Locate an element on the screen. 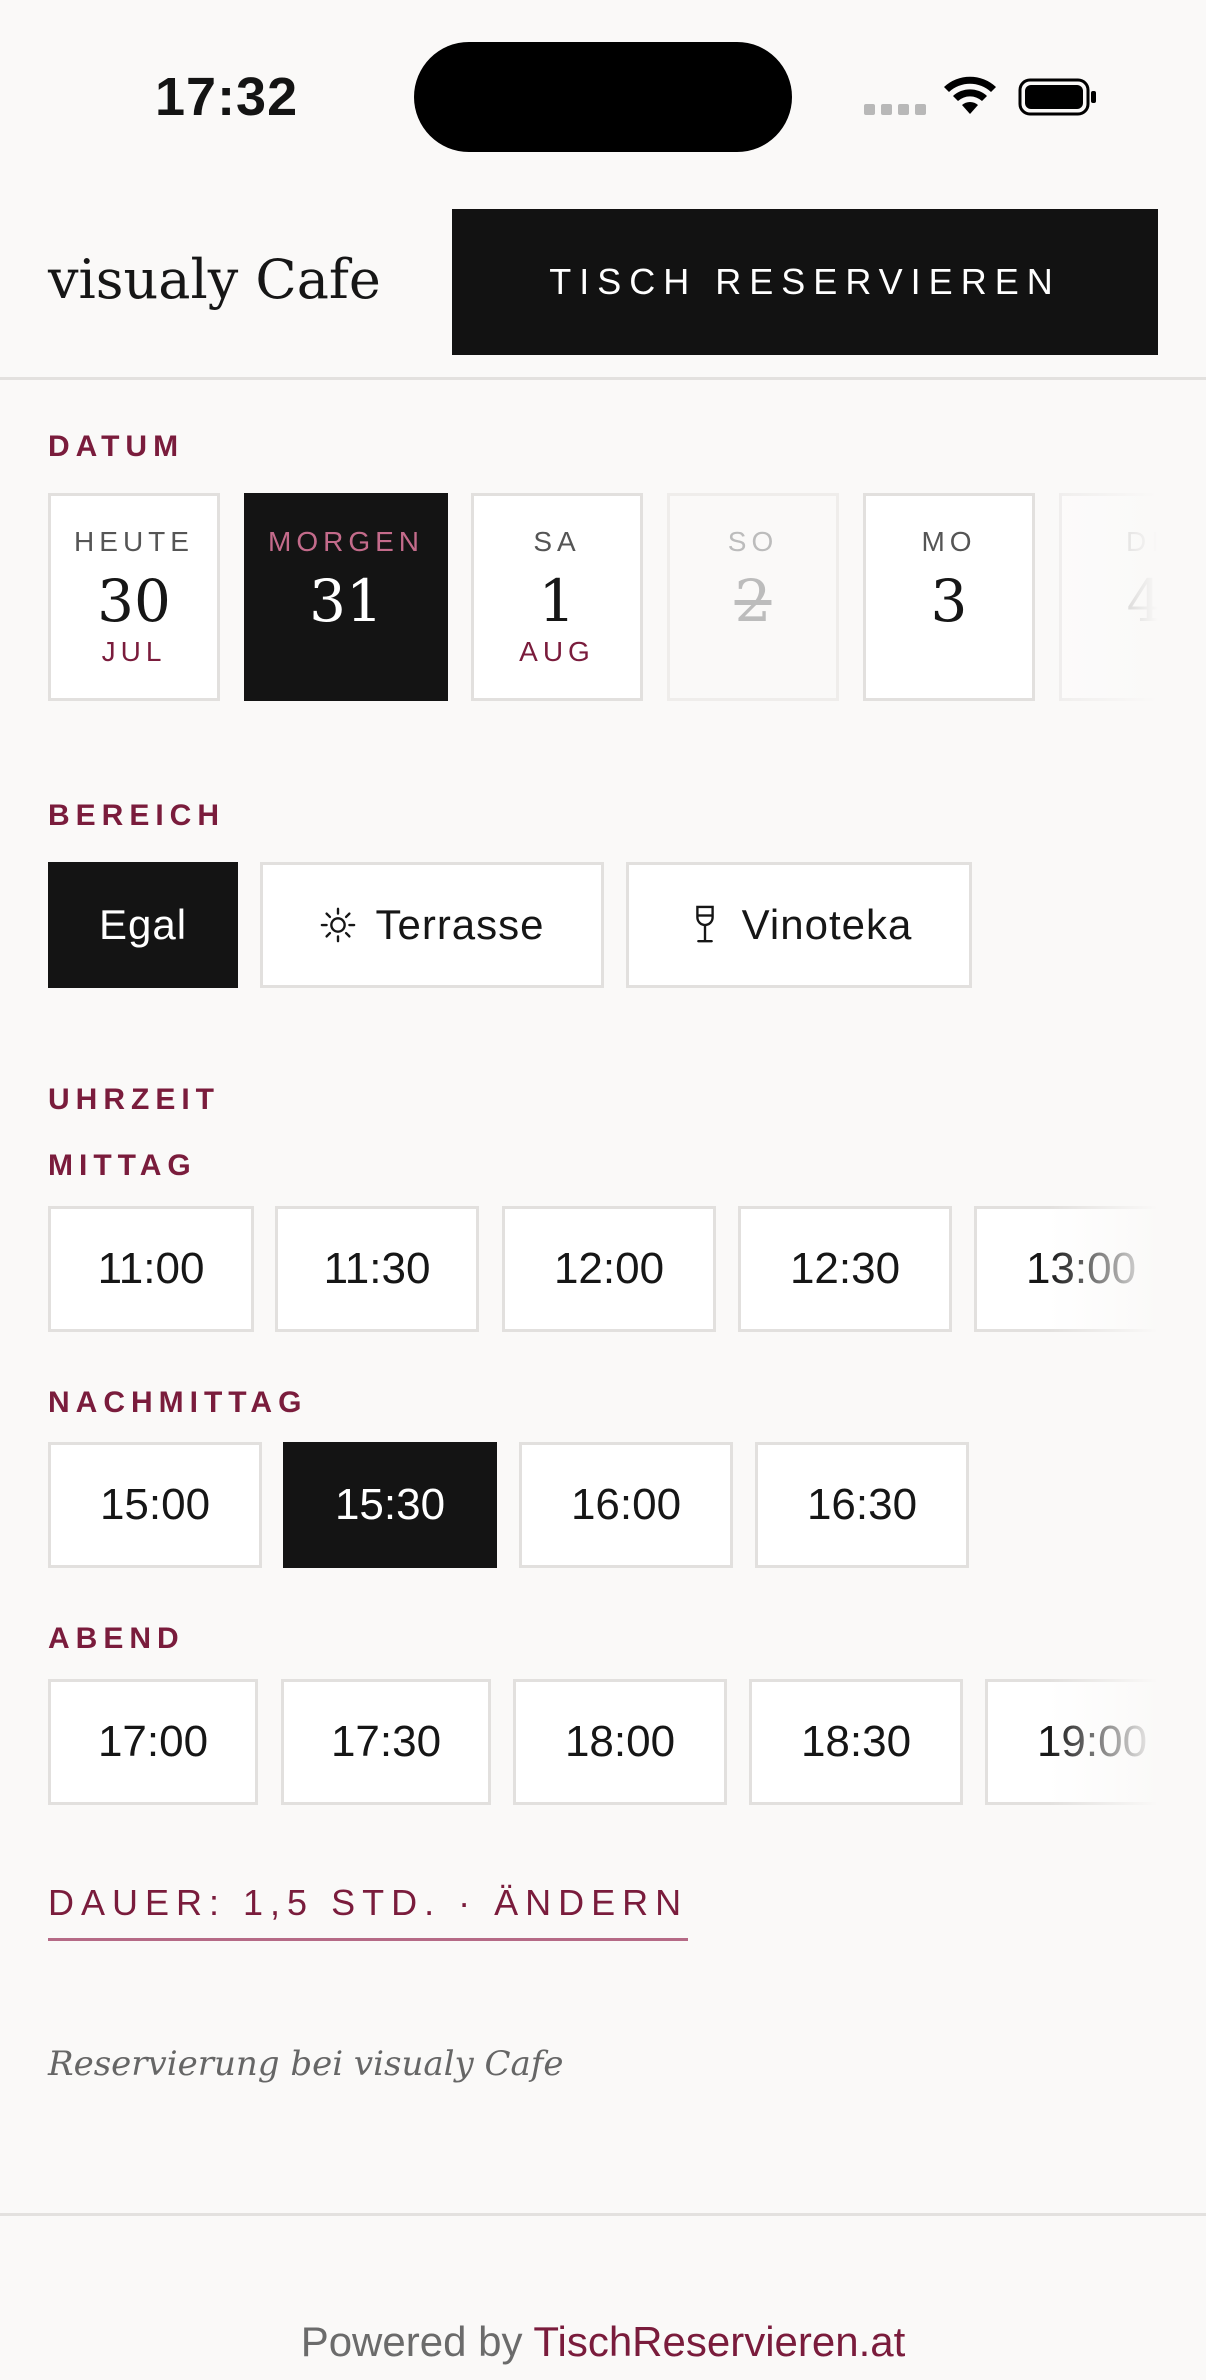  area-option-terrasse: Terrasse is located at coordinates (432, 925).